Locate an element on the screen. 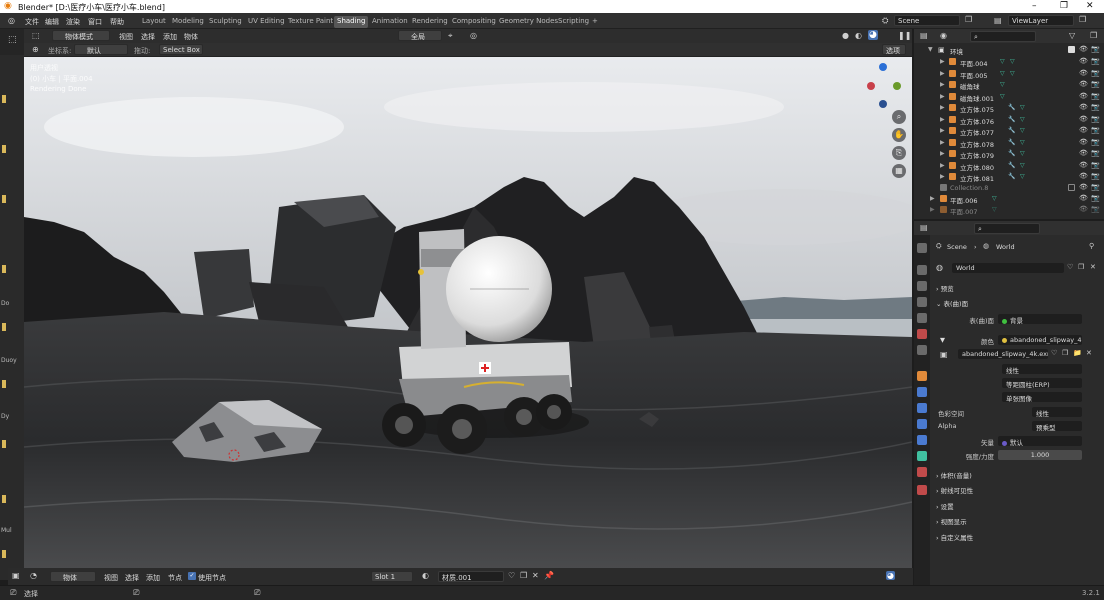 Image resolution: width=1104 pixels, height=600 pixels. menu-view: 视图 is located at coordinates (126, 37).